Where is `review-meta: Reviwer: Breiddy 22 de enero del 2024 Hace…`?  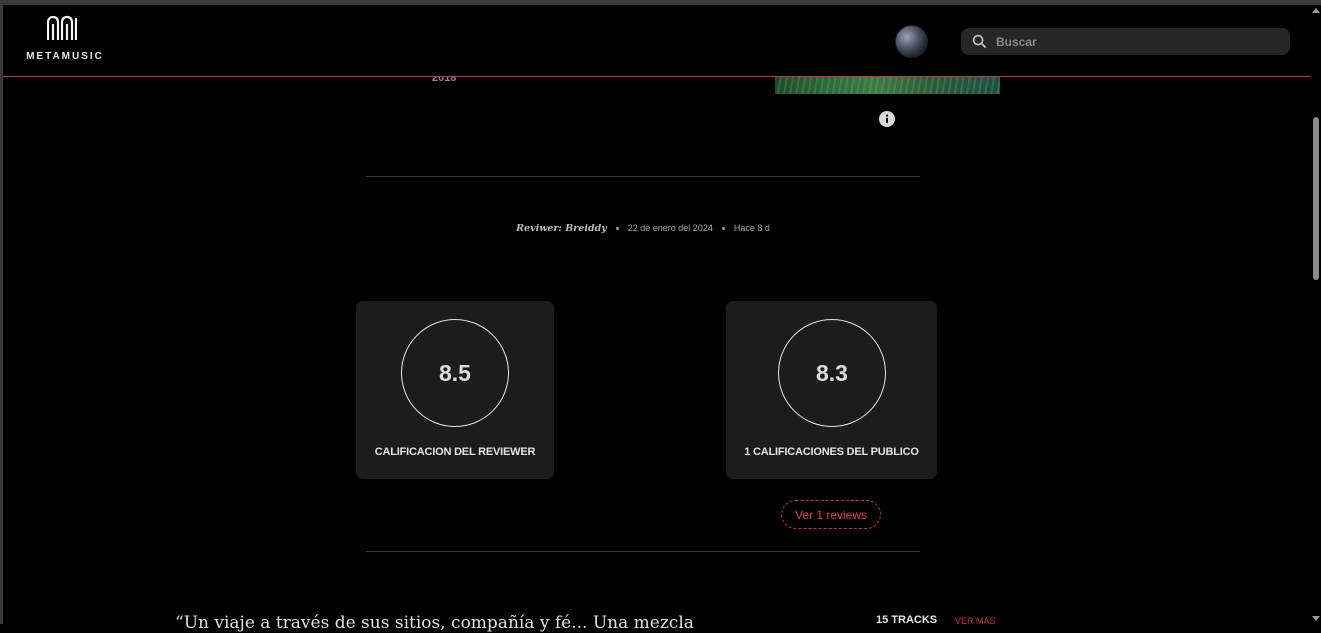 review-meta: Reviwer: Breiddy 22 de enero del 2024 Hace… is located at coordinates (643, 228).